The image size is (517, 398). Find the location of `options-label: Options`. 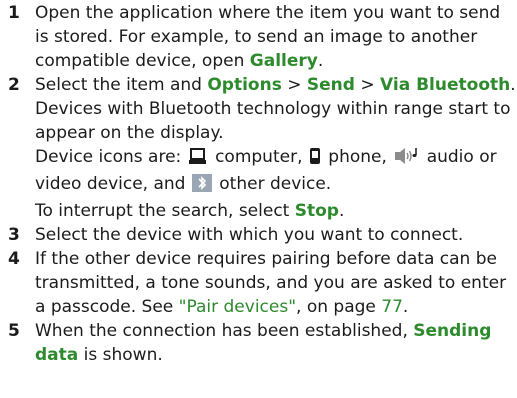

options-label: Options is located at coordinates (244, 85).